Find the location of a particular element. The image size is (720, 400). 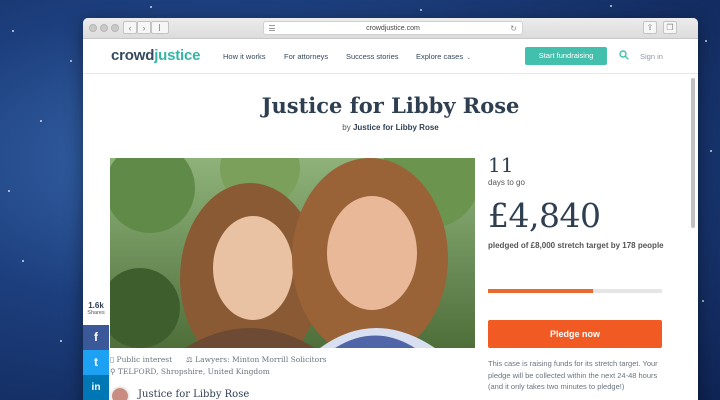

browser-titlebar: ‹ › crowdjustice.com ↻ ⇪ ❐ is located at coordinates (390, 28).